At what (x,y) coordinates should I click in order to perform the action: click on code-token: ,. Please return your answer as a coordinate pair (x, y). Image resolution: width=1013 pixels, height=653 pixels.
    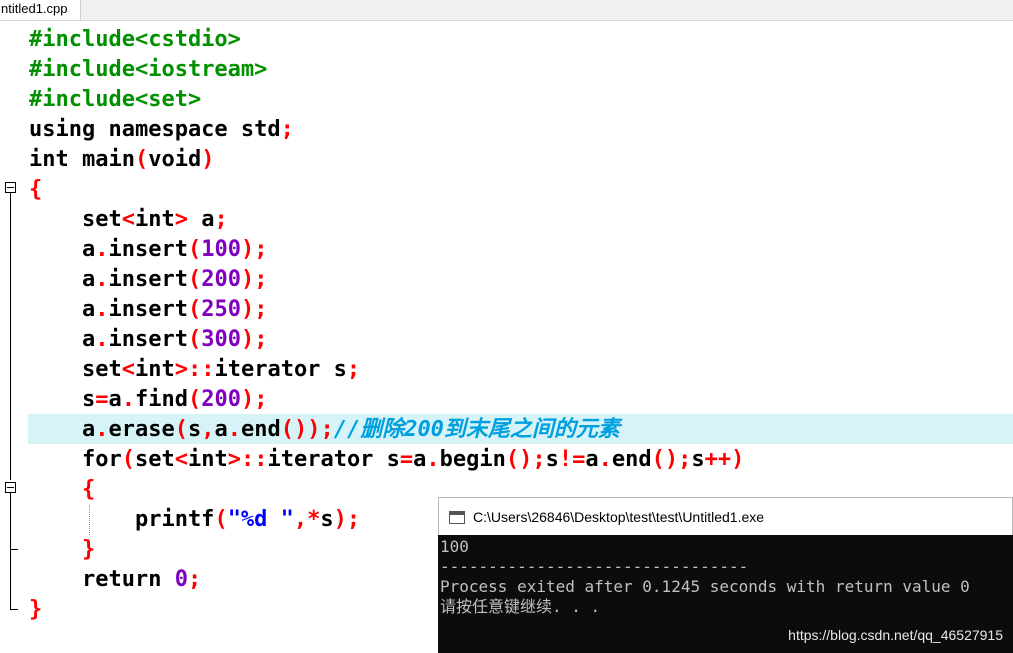
    Looking at the image, I should click on (208, 429).